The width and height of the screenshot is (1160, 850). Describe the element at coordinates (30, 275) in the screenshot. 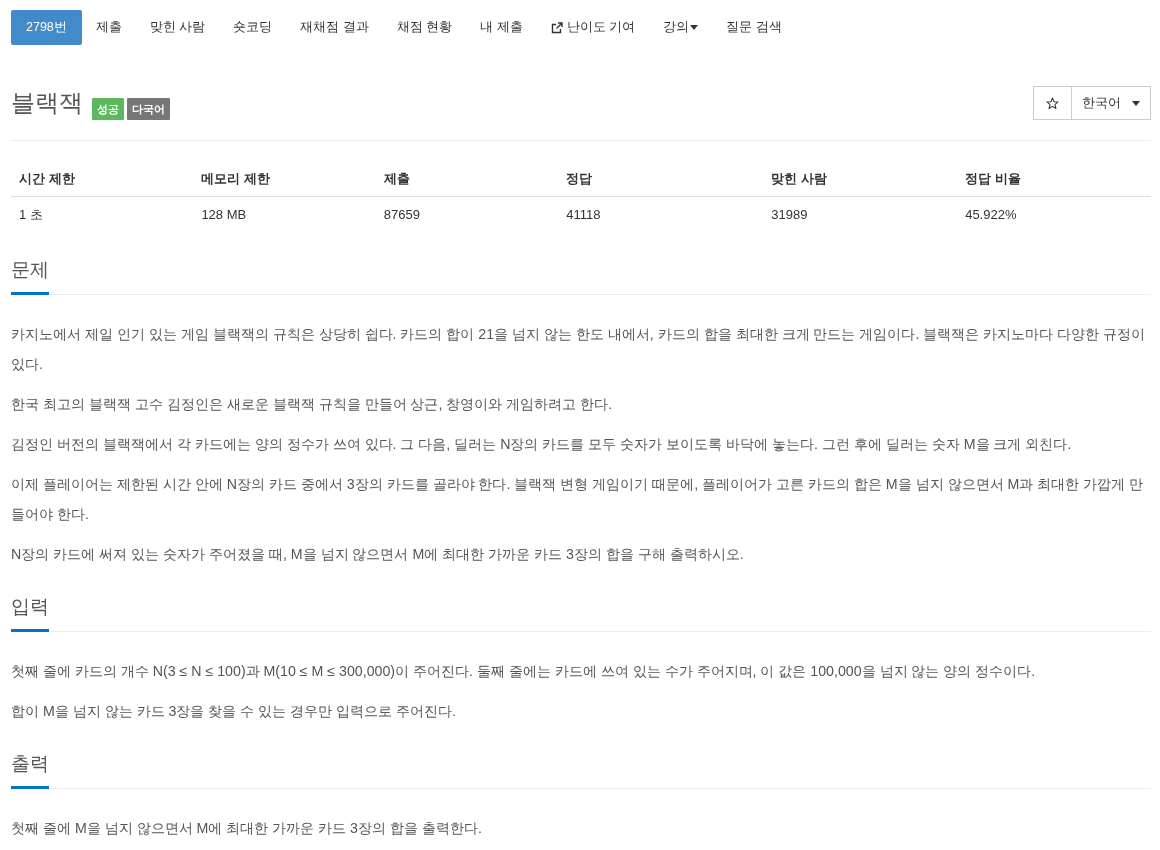

I see `section-heading: 문제` at that location.